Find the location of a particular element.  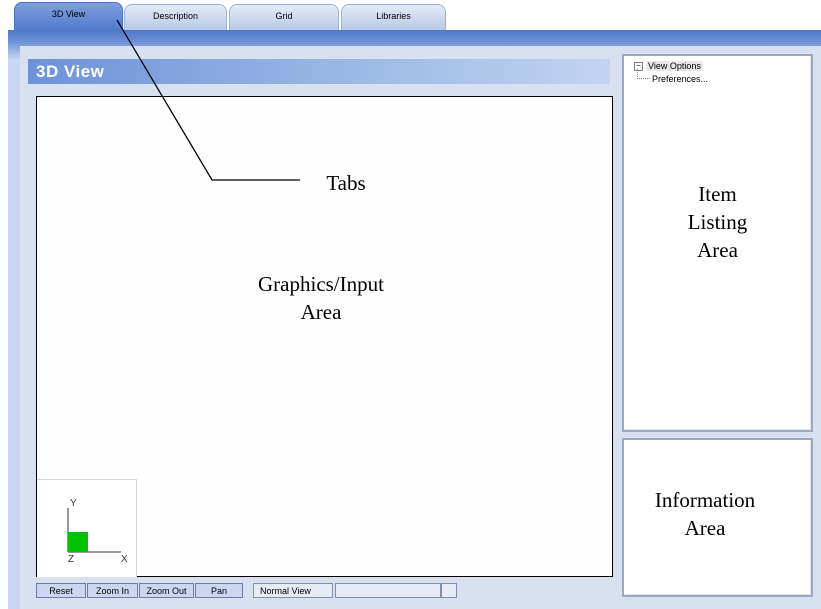

tab-label: Description is located at coordinates (175, 16).